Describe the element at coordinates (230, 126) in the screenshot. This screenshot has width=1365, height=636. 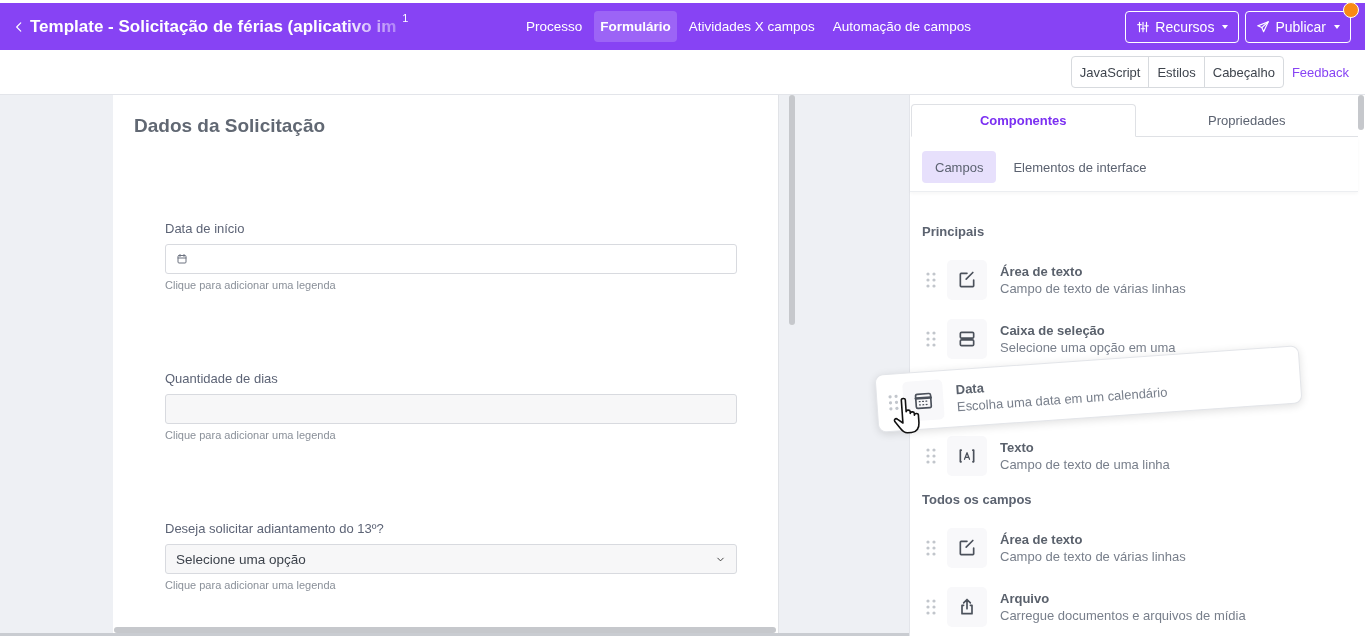
I see `section-title: Dados da Solicitação` at that location.